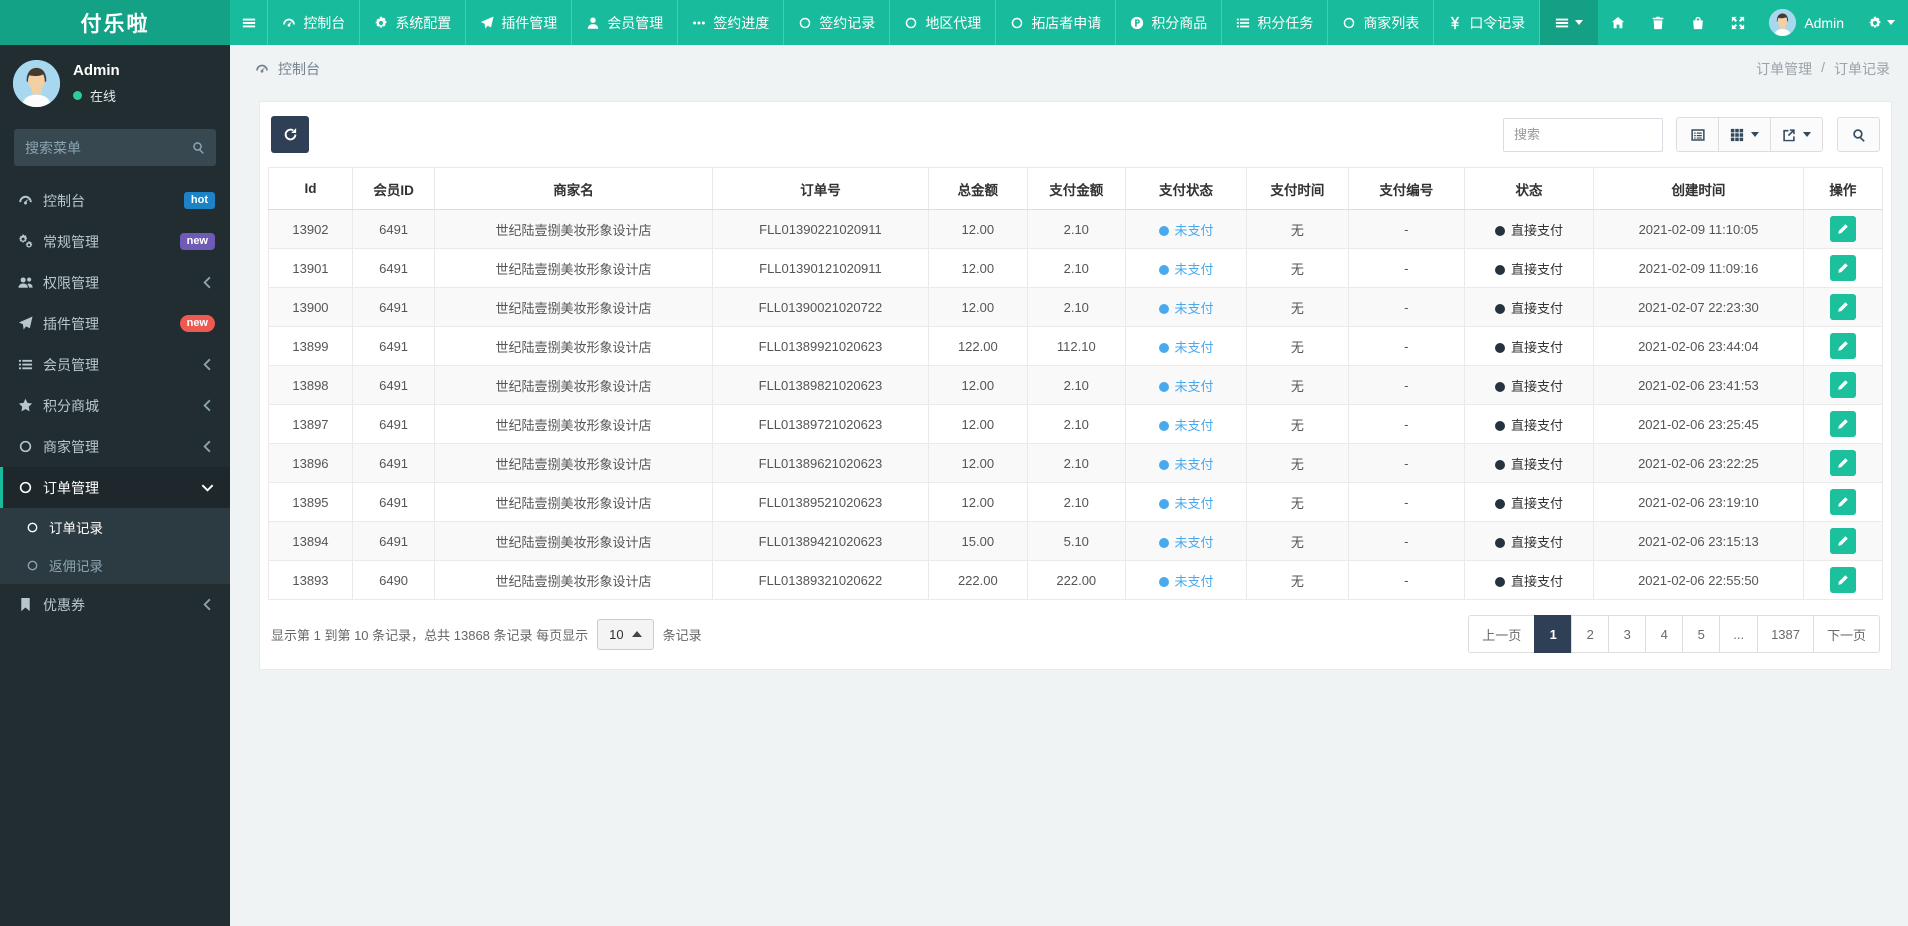 The image size is (1908, 926). What do you see at coordinates (1658, 22) in the screenshot?
I see `clear-cache-button` at bounding box center [1658, 22].